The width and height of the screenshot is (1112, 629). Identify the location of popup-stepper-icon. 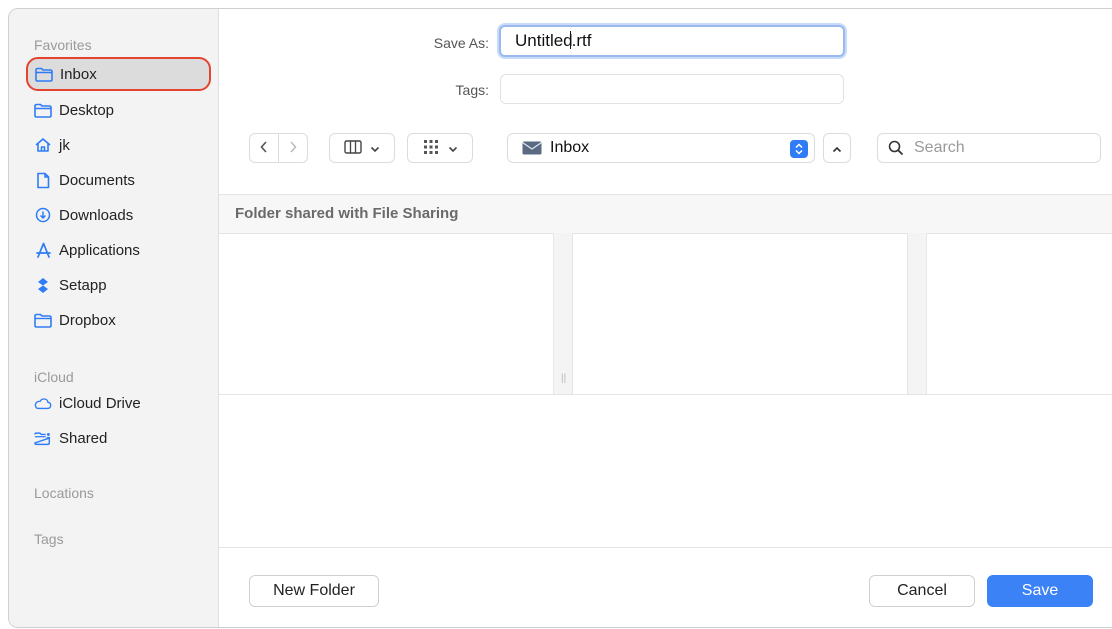
(799, 149).